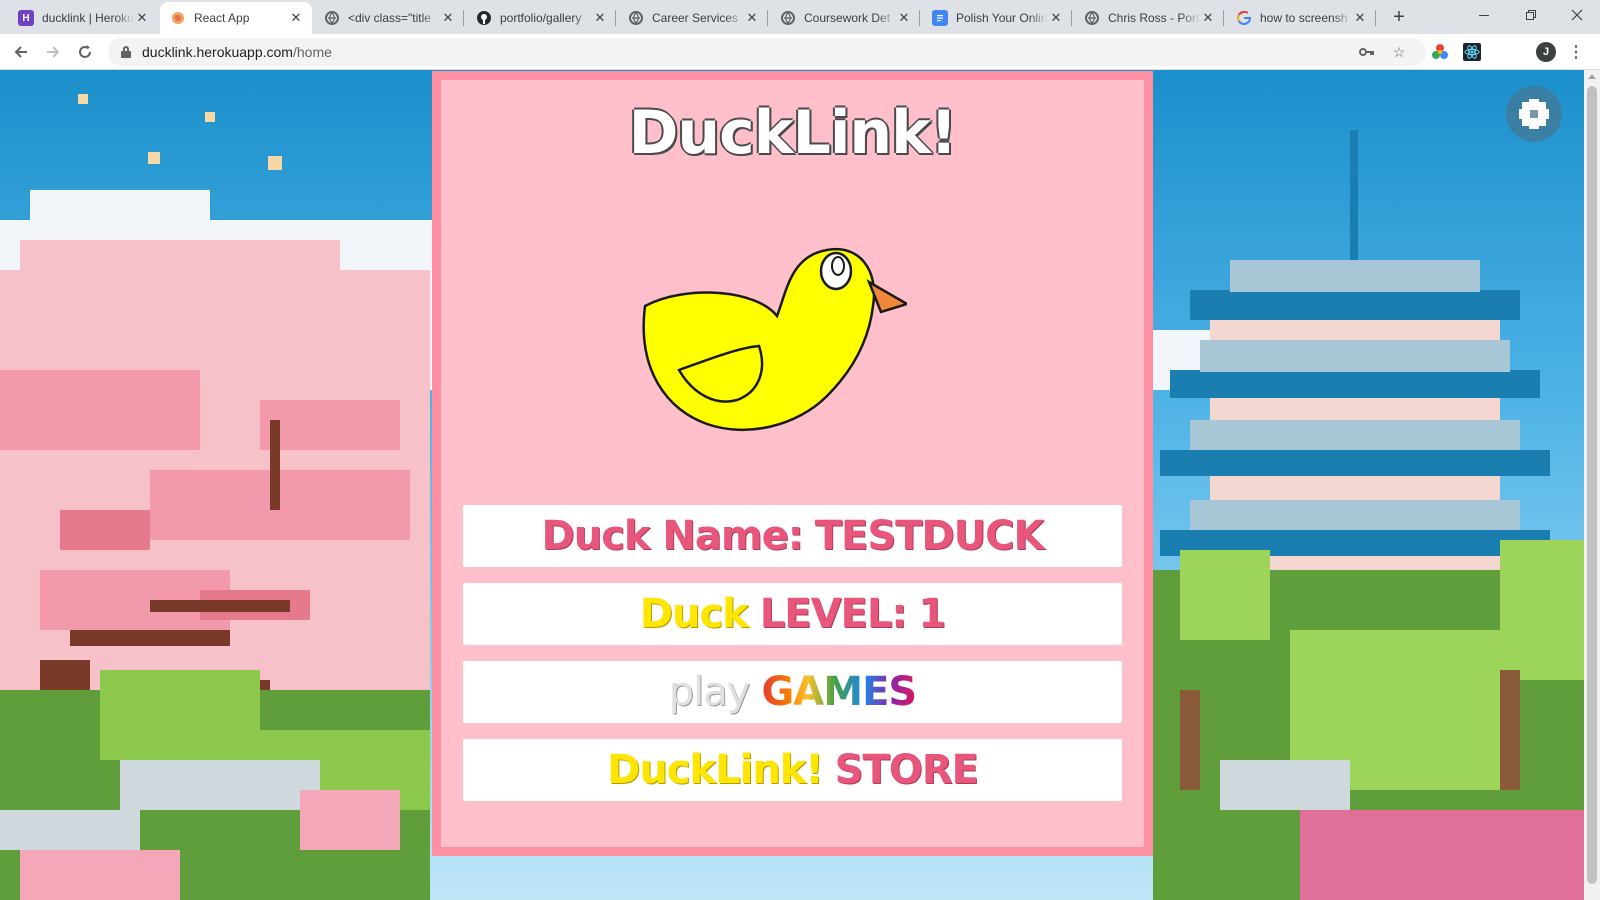 The height and width of the screenshot is (900, 1600). I want to click on heroku-icon: H, so click(26, 18).